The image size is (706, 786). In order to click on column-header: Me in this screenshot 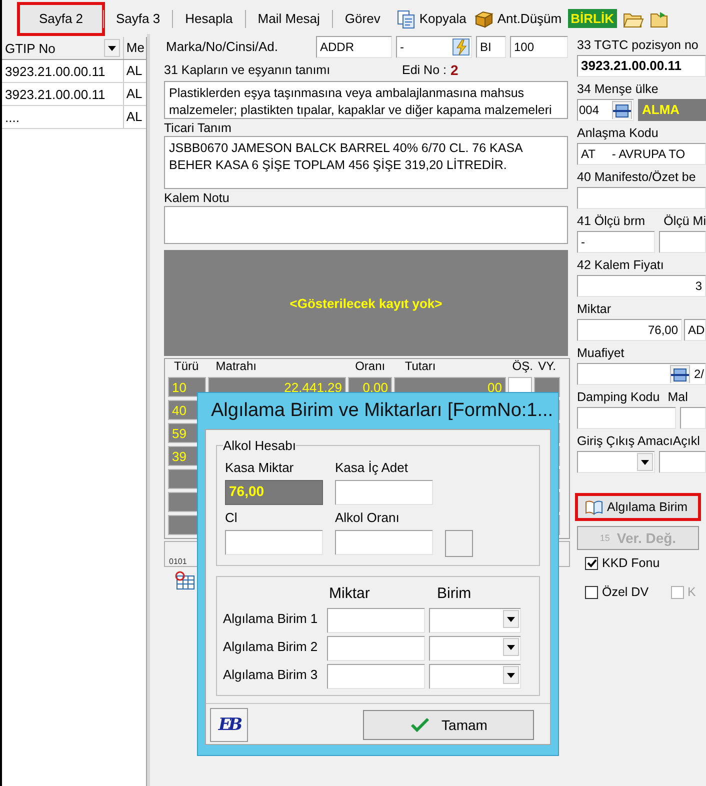, I will do `click(135, 48)`.